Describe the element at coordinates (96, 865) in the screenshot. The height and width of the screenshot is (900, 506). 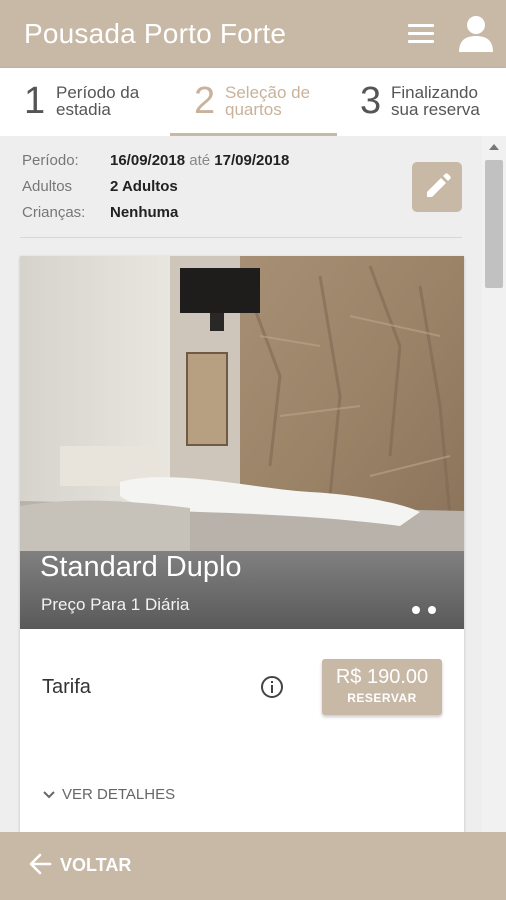
I see `back-label: VOLTAR` at that location.